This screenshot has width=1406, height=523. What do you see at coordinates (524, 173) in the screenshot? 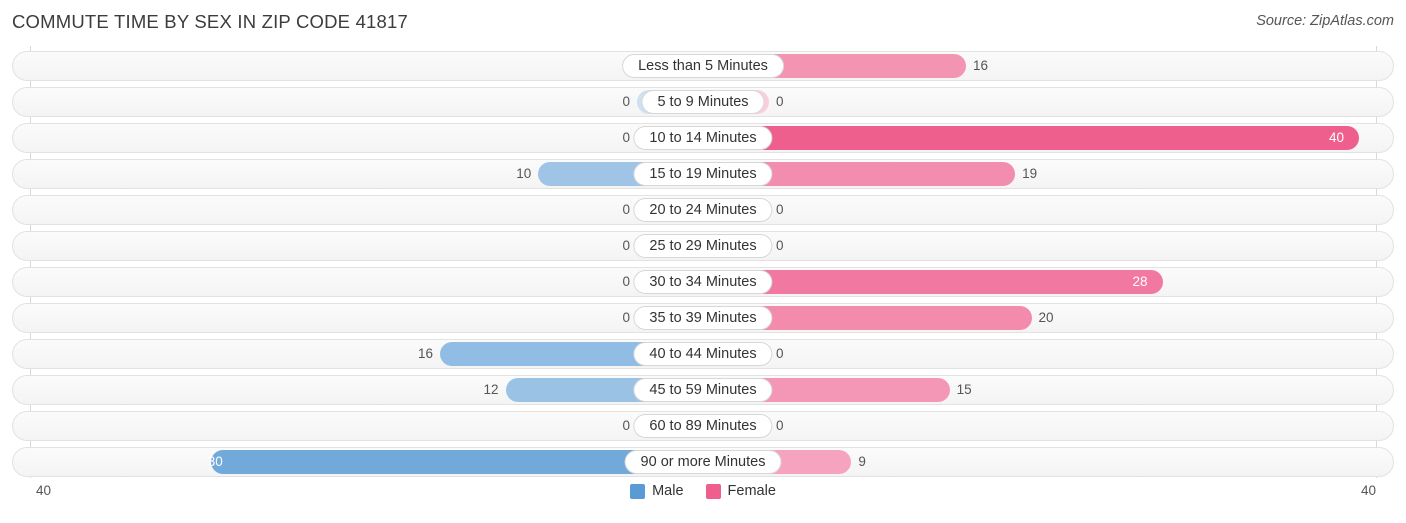
I see `male-value-label: 10` at bounding box center [524, 173].